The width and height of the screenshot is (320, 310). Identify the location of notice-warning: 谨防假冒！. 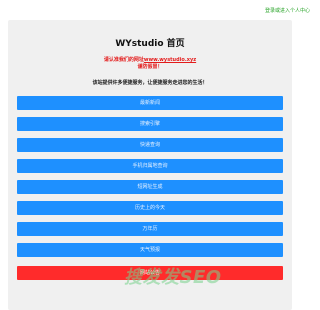
(150, 67).